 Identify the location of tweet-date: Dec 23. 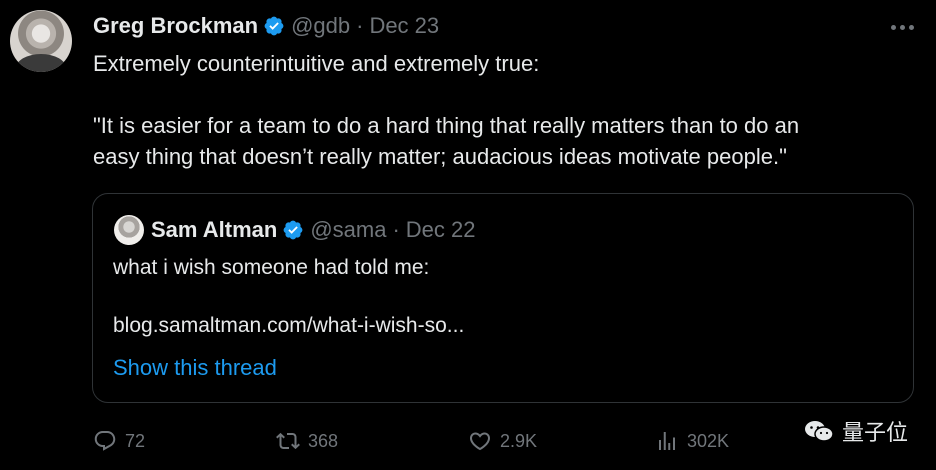
(404, 26).